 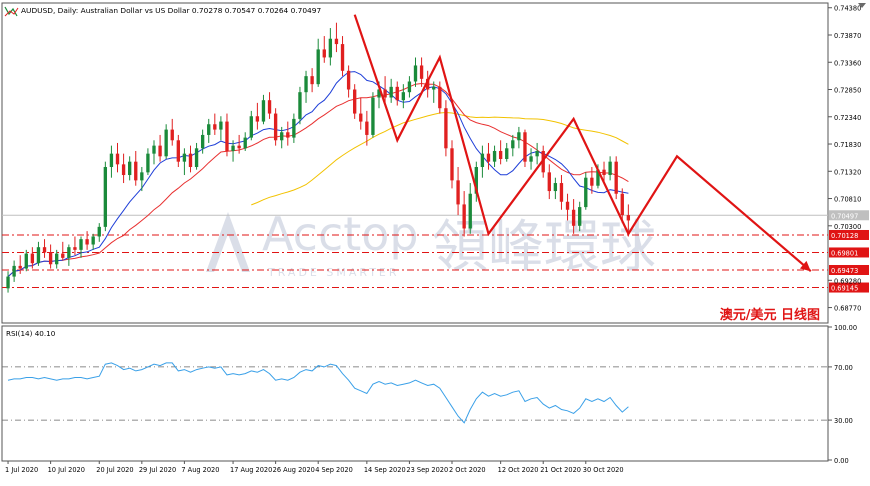 What do you see at coordinates (847, 172) in the screenshot?
I see `price-tick-label: 0.71320` at bounding box center [847, 172].